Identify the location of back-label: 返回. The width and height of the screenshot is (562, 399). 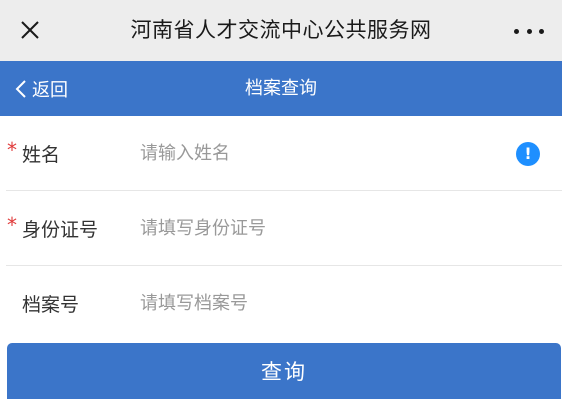
(50, 90).